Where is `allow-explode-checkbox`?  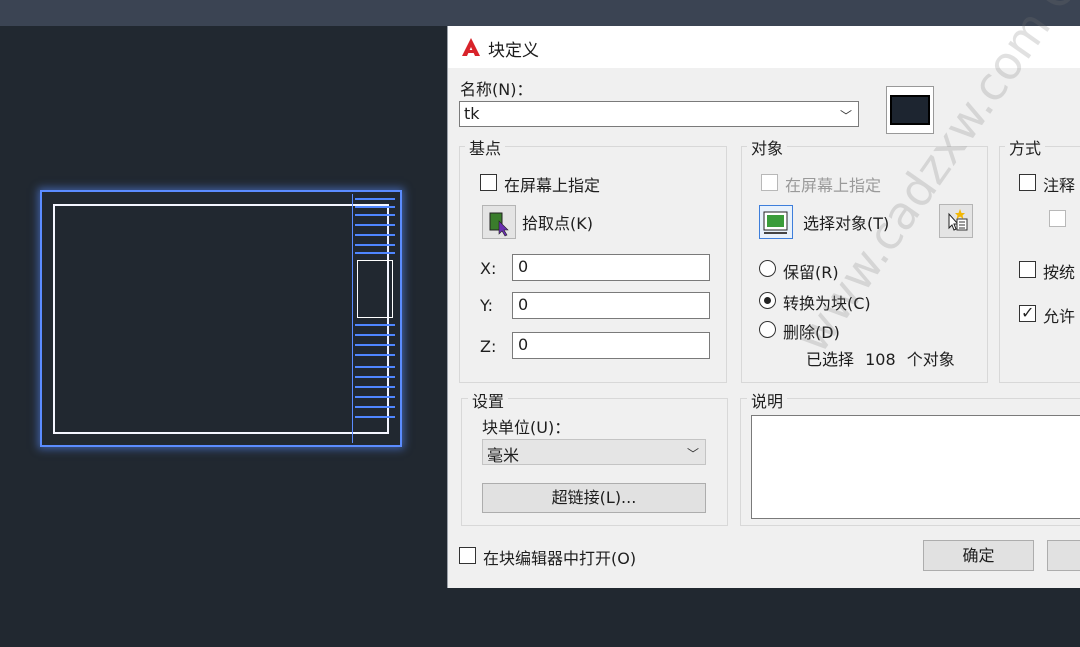
allow-explode-checkbox is located at coordinates (1027, 312).